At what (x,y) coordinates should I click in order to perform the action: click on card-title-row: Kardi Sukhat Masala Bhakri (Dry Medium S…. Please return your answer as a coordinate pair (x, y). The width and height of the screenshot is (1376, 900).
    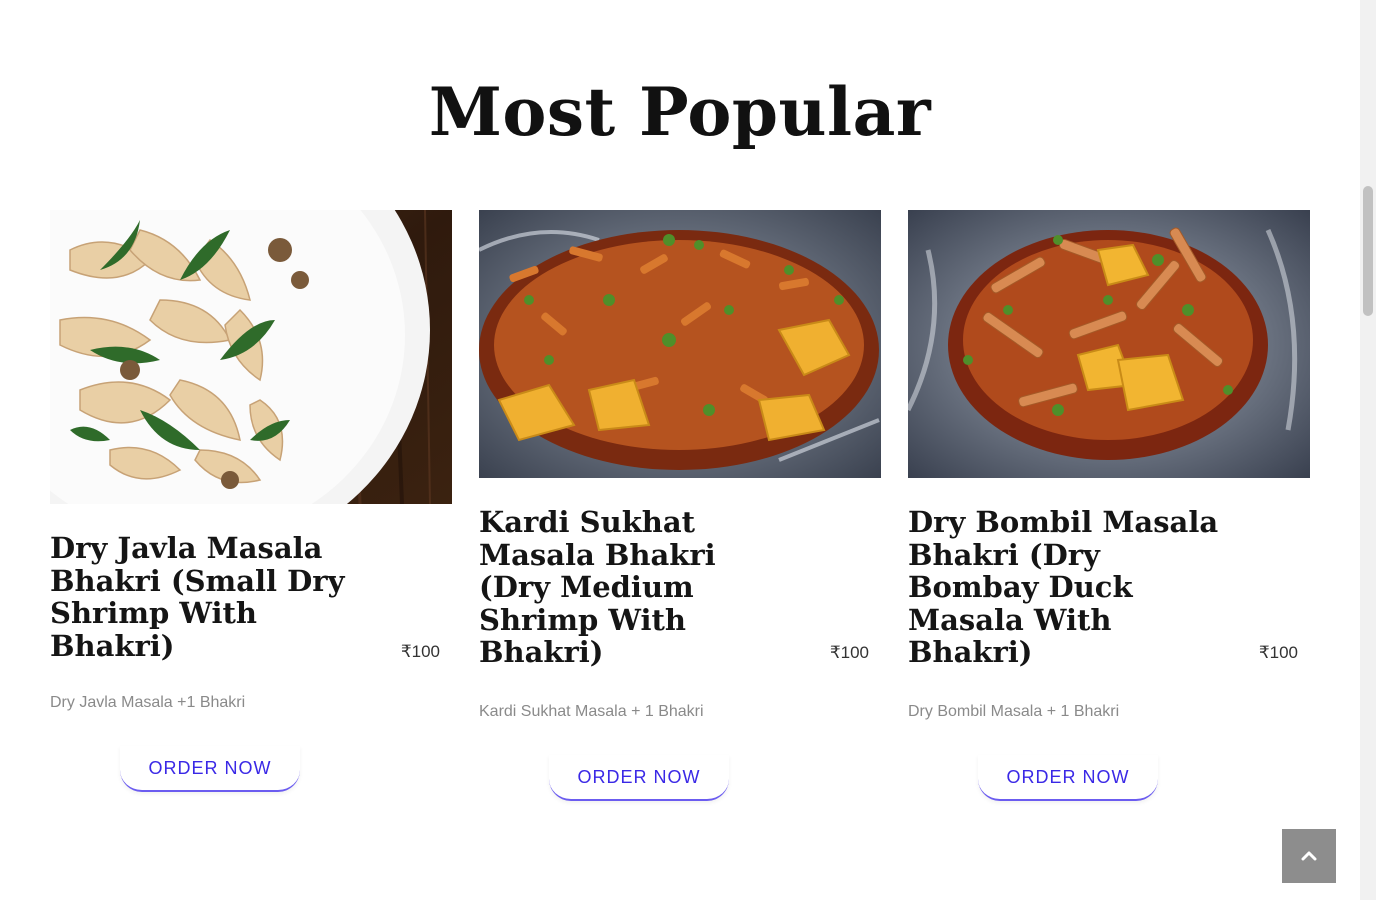
    Looking at the image, I should click on (680, 587).